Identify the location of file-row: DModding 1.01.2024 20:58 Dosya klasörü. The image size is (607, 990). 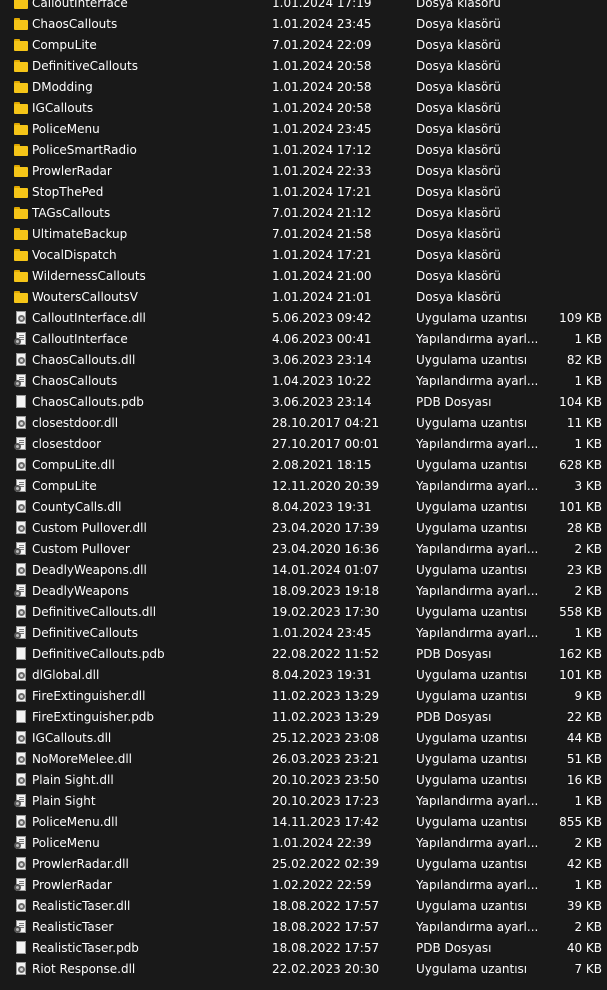
(303, 87).